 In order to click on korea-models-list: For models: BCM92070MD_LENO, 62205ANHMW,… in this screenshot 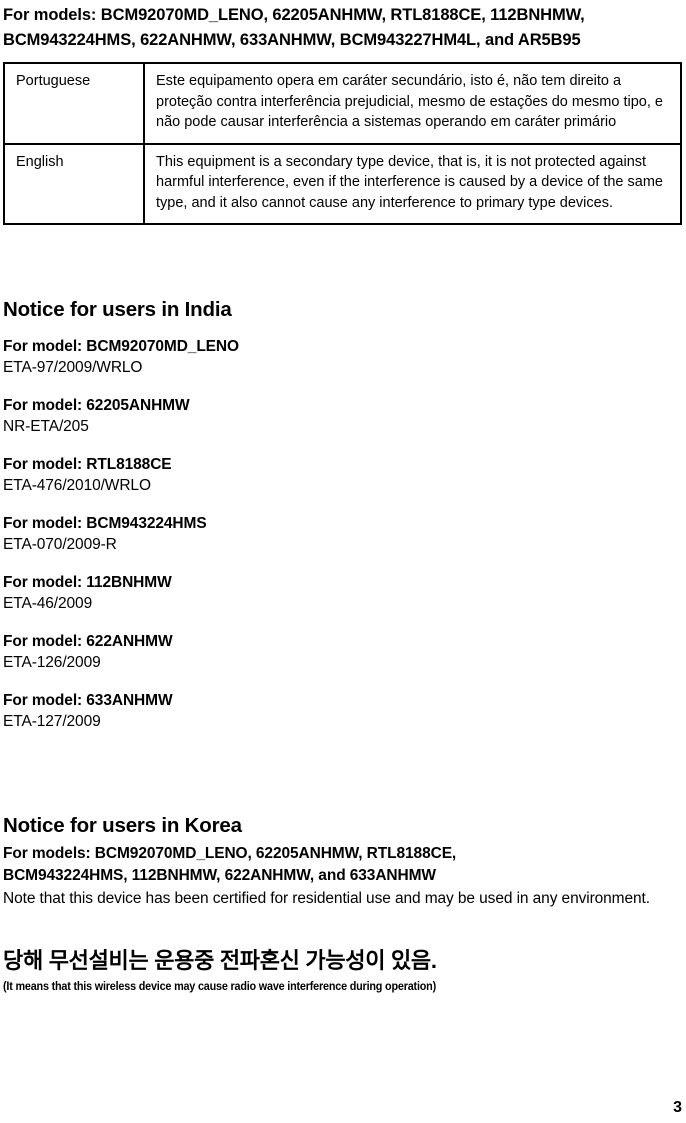, I will do `click(341, 864)`.